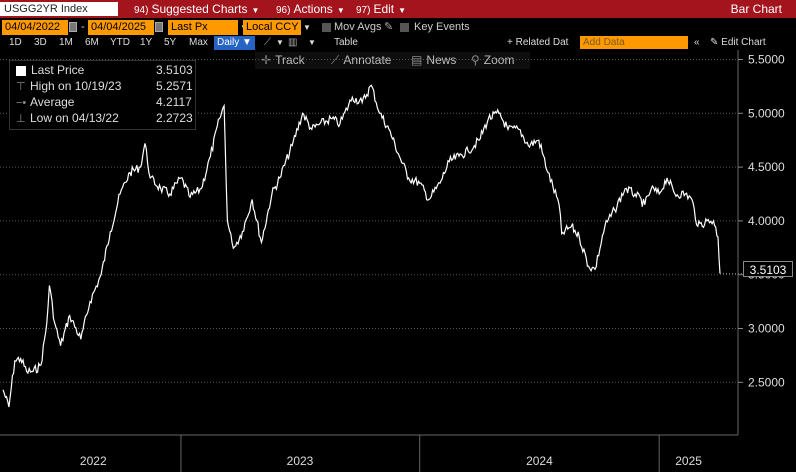 Image resolution: width=796 pixels, height=472 pixels. I want to click on legend-last-label: Last Price, so click(58, 70).